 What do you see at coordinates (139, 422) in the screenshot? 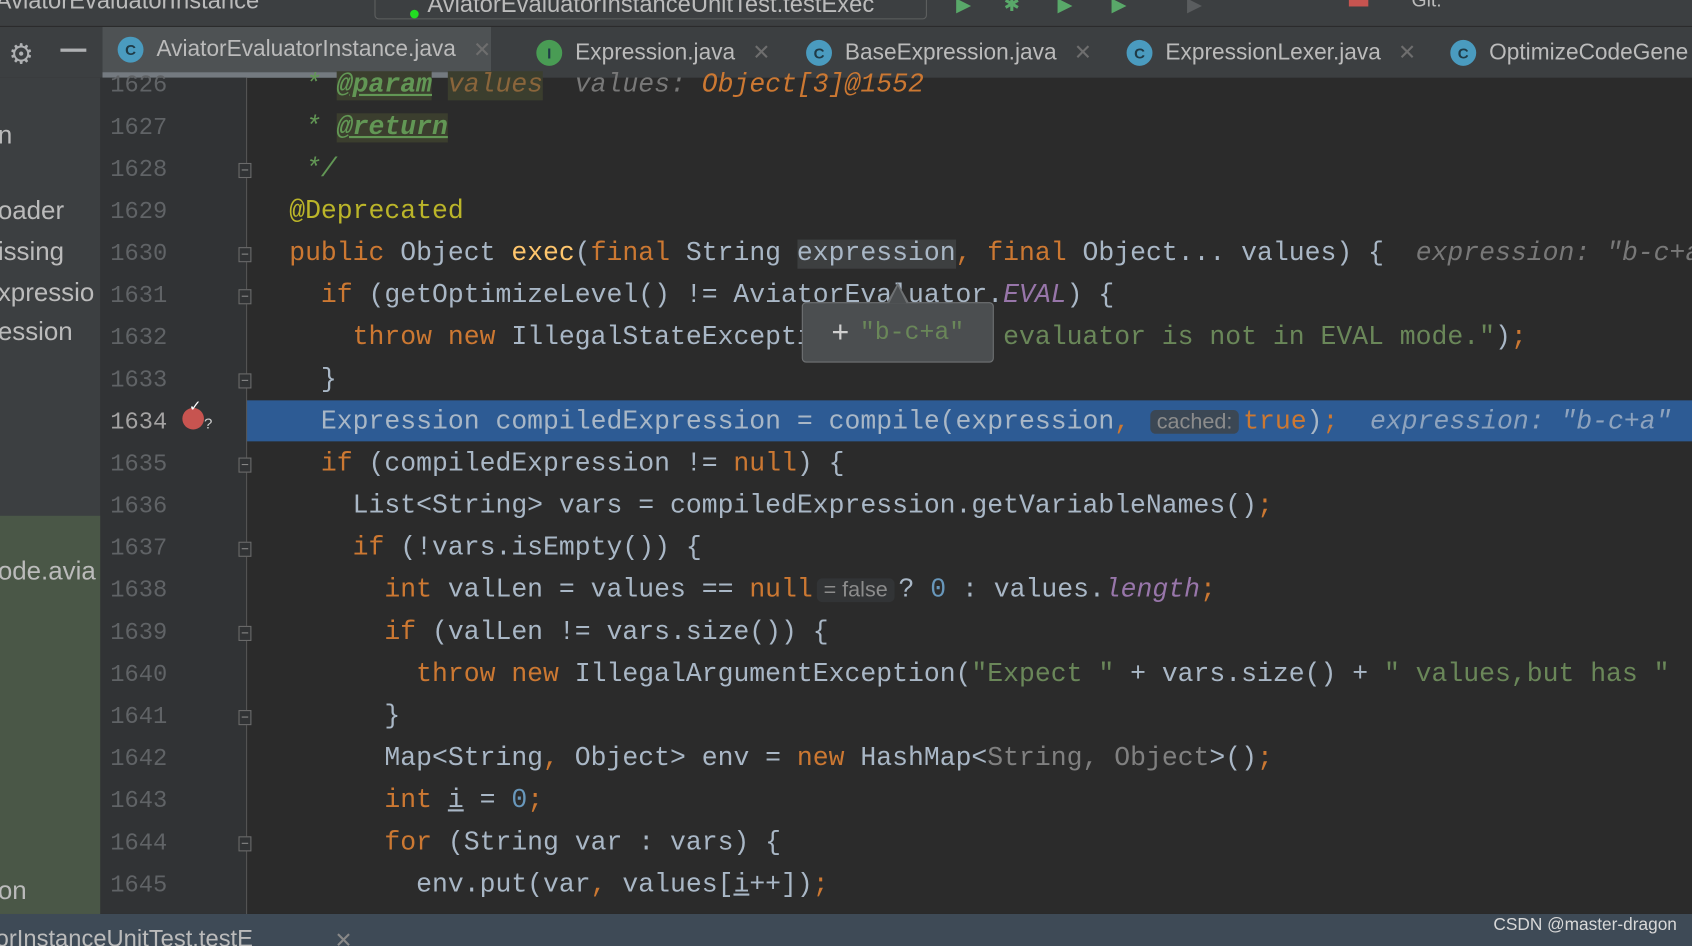
I see `line-number: 1634` at bounding box center [139, 422].